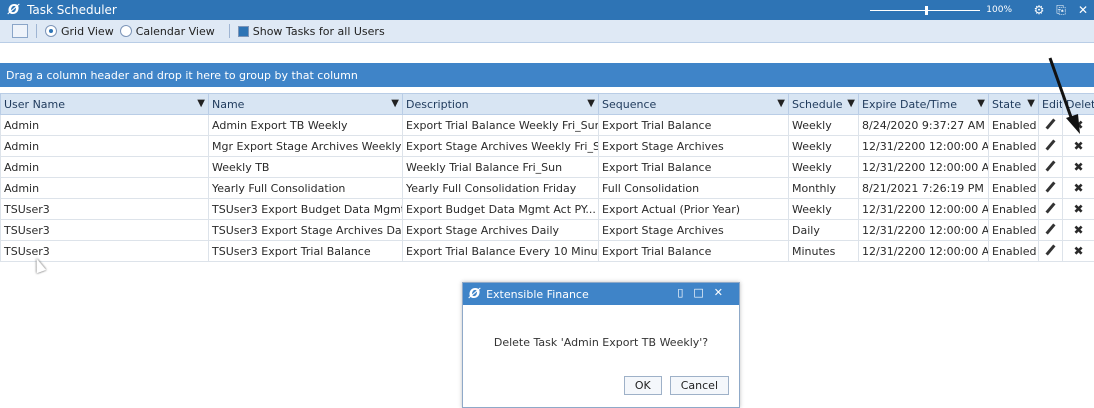  Describe the element at coordinates (501, 167) in the screenshot. I see `cell-description: Weekly Trial Balance Fri_Sun` at that location.